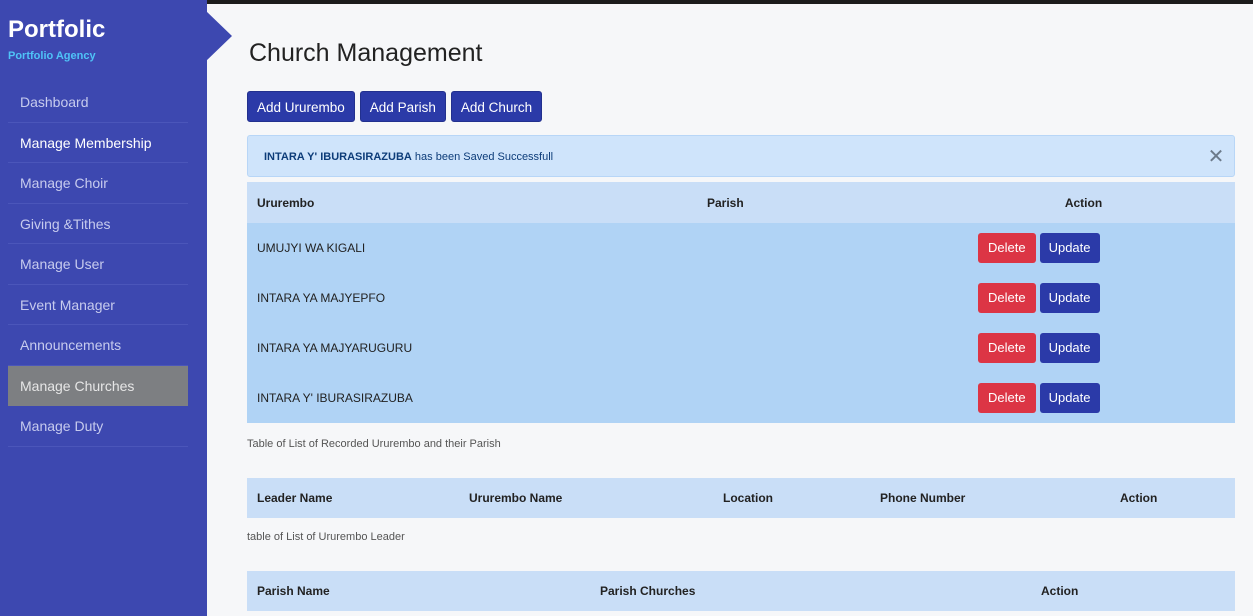 The width and height of the screenshot is (1253, 616). I want to click on column-header-phone-number: Phone Number, so click(990, 498).